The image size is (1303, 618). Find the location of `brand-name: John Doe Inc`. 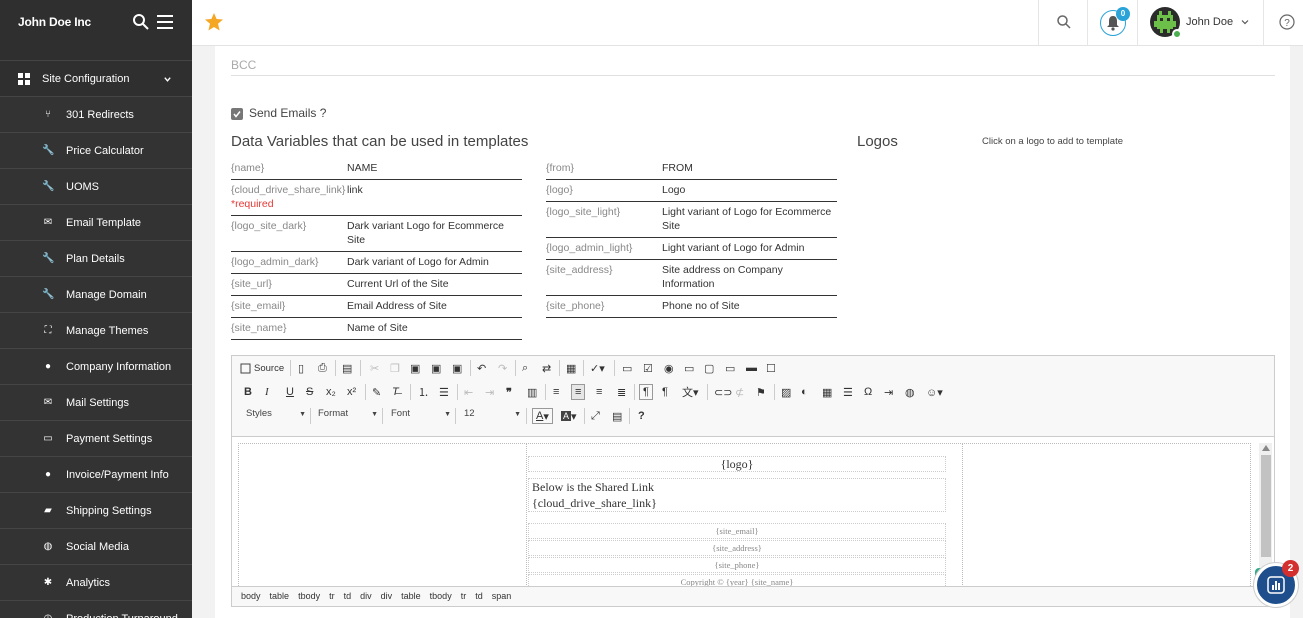

brand-name: John Doe Inc is located at coordinates (54, 22).